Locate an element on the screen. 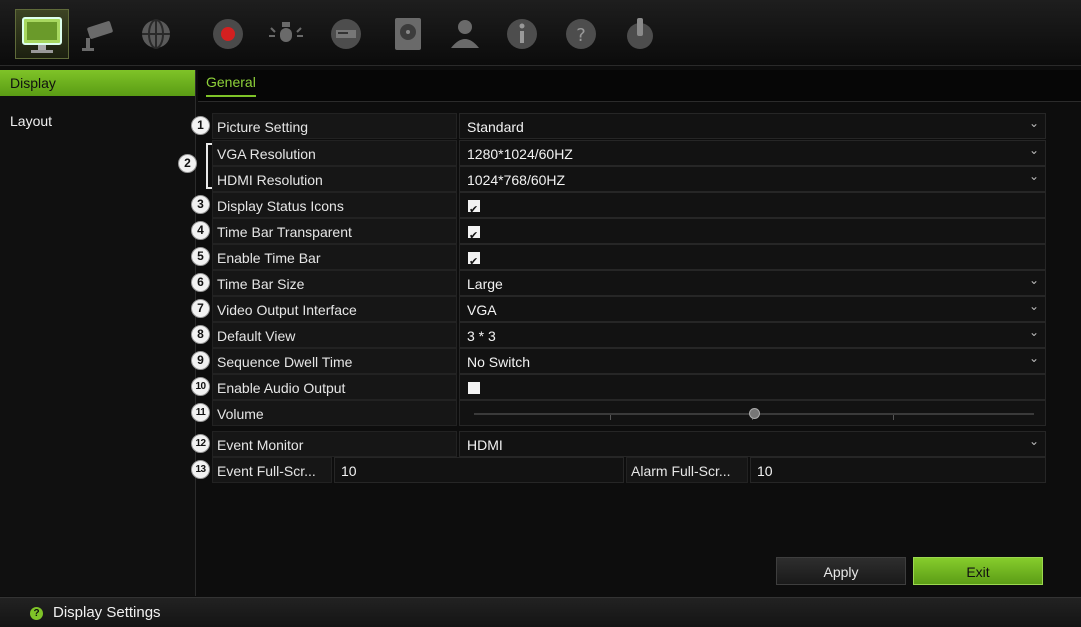 This screenshot has width=1081, height=627. hdmi-resolution-select: 1024*768/60HZ is located at coordinates (752, 177).